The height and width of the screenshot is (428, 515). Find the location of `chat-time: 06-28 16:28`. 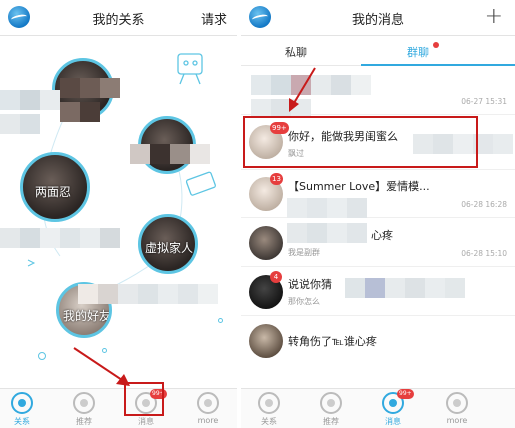

chat-time: 06-28 16:28 is located at coordinates (484, 204).